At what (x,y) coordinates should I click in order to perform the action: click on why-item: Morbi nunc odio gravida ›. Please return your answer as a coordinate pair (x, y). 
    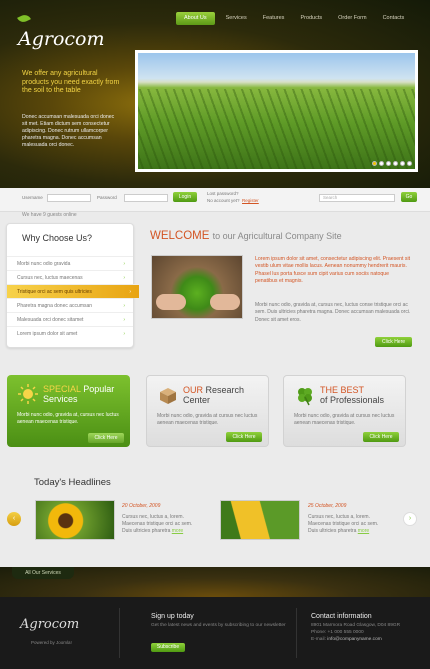
    Looking at the image, I should click on (70, 263).